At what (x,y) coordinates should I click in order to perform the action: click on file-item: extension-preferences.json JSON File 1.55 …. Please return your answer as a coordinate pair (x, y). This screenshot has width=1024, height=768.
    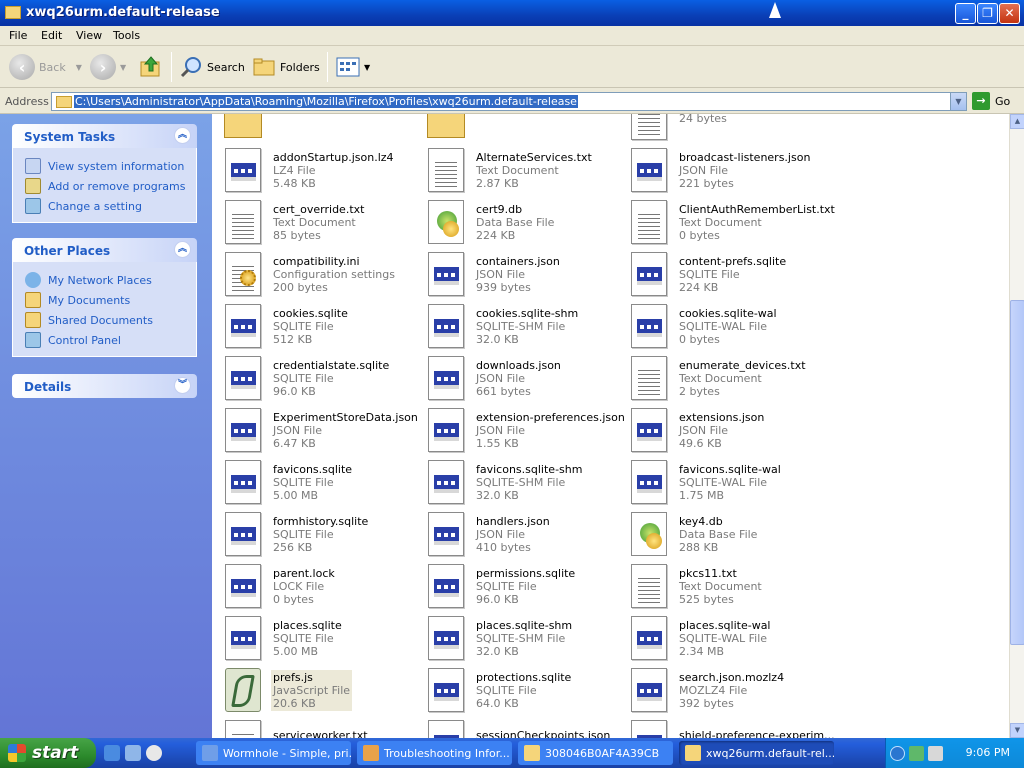
    Looking at the image, I should click on (526, 430).